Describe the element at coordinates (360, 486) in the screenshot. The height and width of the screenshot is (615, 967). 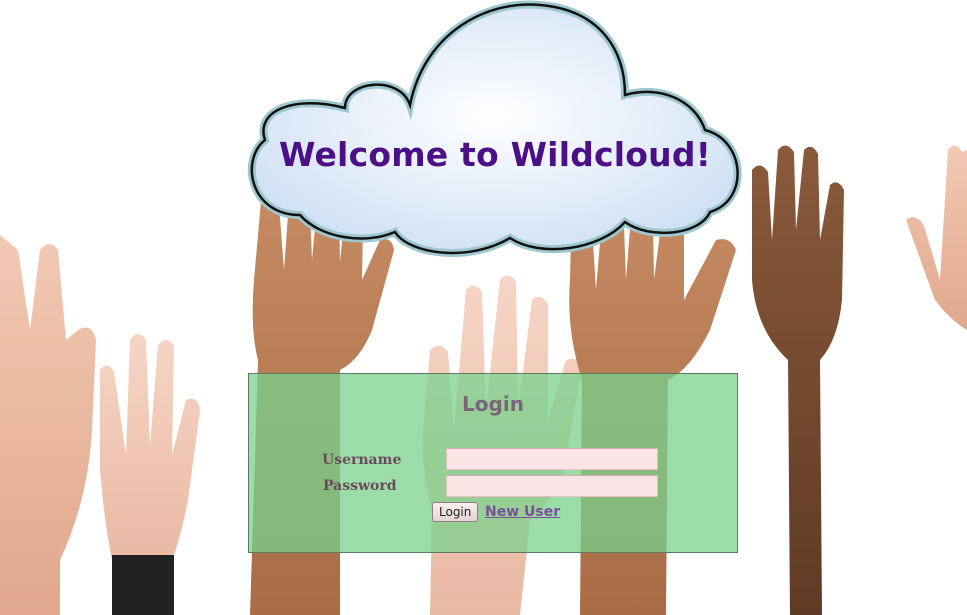
I see `password-label: Password` at that location.